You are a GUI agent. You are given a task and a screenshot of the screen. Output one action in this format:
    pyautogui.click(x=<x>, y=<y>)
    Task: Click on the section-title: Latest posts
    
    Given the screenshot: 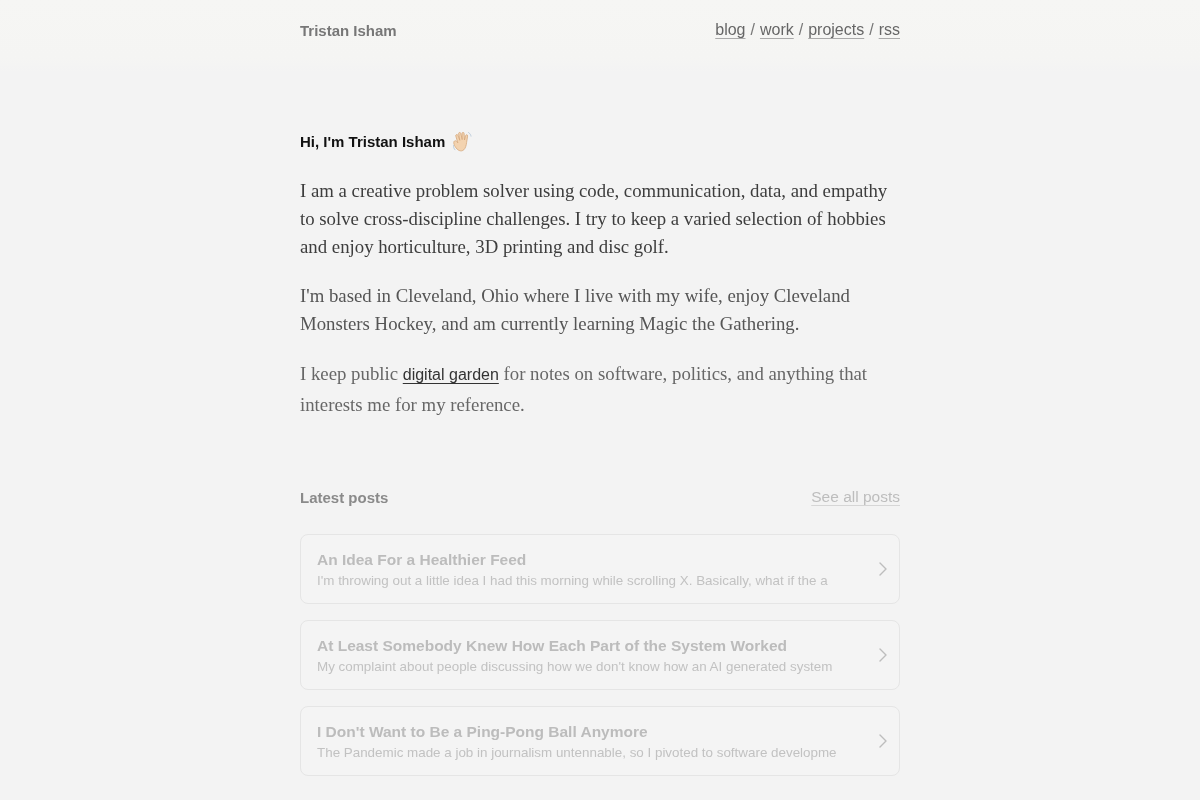 What is the action you would take?
    pyautogui.click(x=344, y=497)
    